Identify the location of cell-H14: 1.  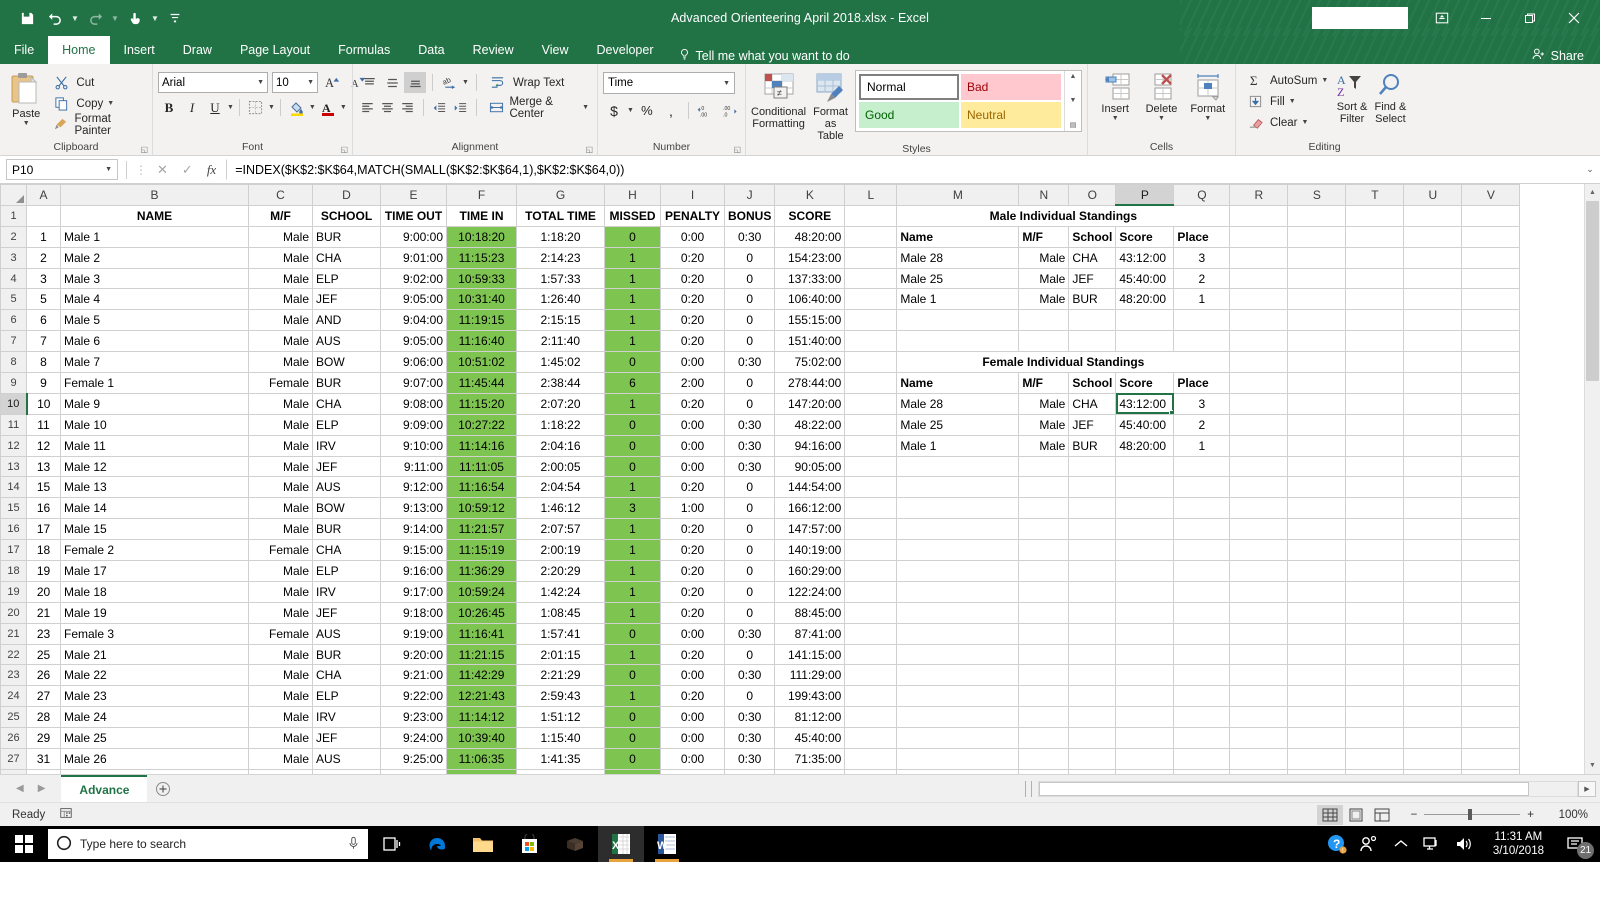
(632, 487).